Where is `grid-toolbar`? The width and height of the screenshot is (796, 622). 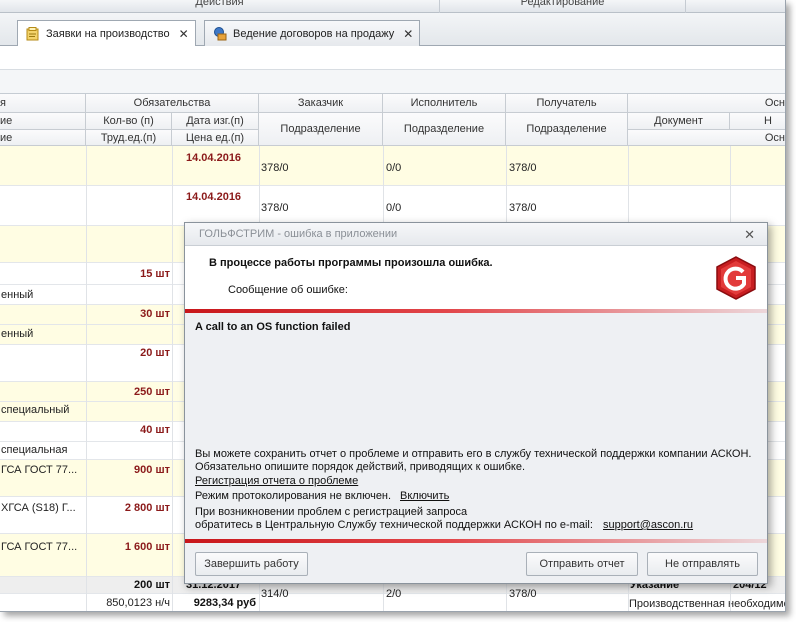 grid-toolbar is located at coordinates (392, 58).